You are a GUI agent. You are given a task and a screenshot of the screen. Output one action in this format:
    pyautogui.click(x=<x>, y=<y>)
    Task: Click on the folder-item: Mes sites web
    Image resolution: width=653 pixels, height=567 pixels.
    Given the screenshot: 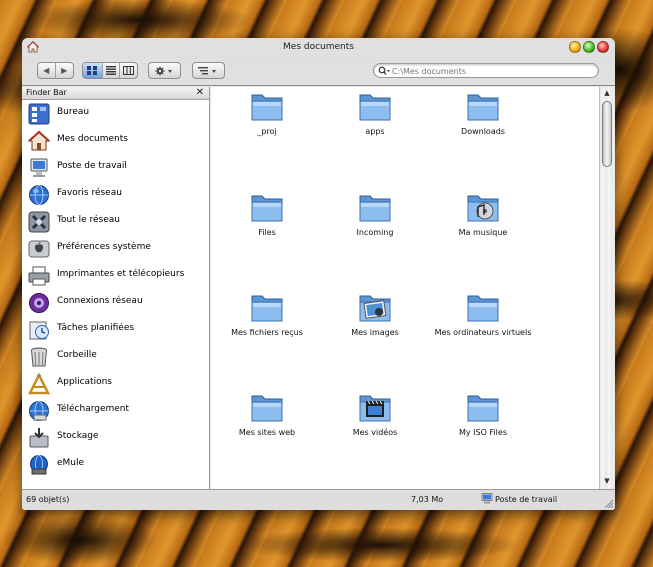 What is the action you would take?
    pyautogui.click(x=267, y=430)
    